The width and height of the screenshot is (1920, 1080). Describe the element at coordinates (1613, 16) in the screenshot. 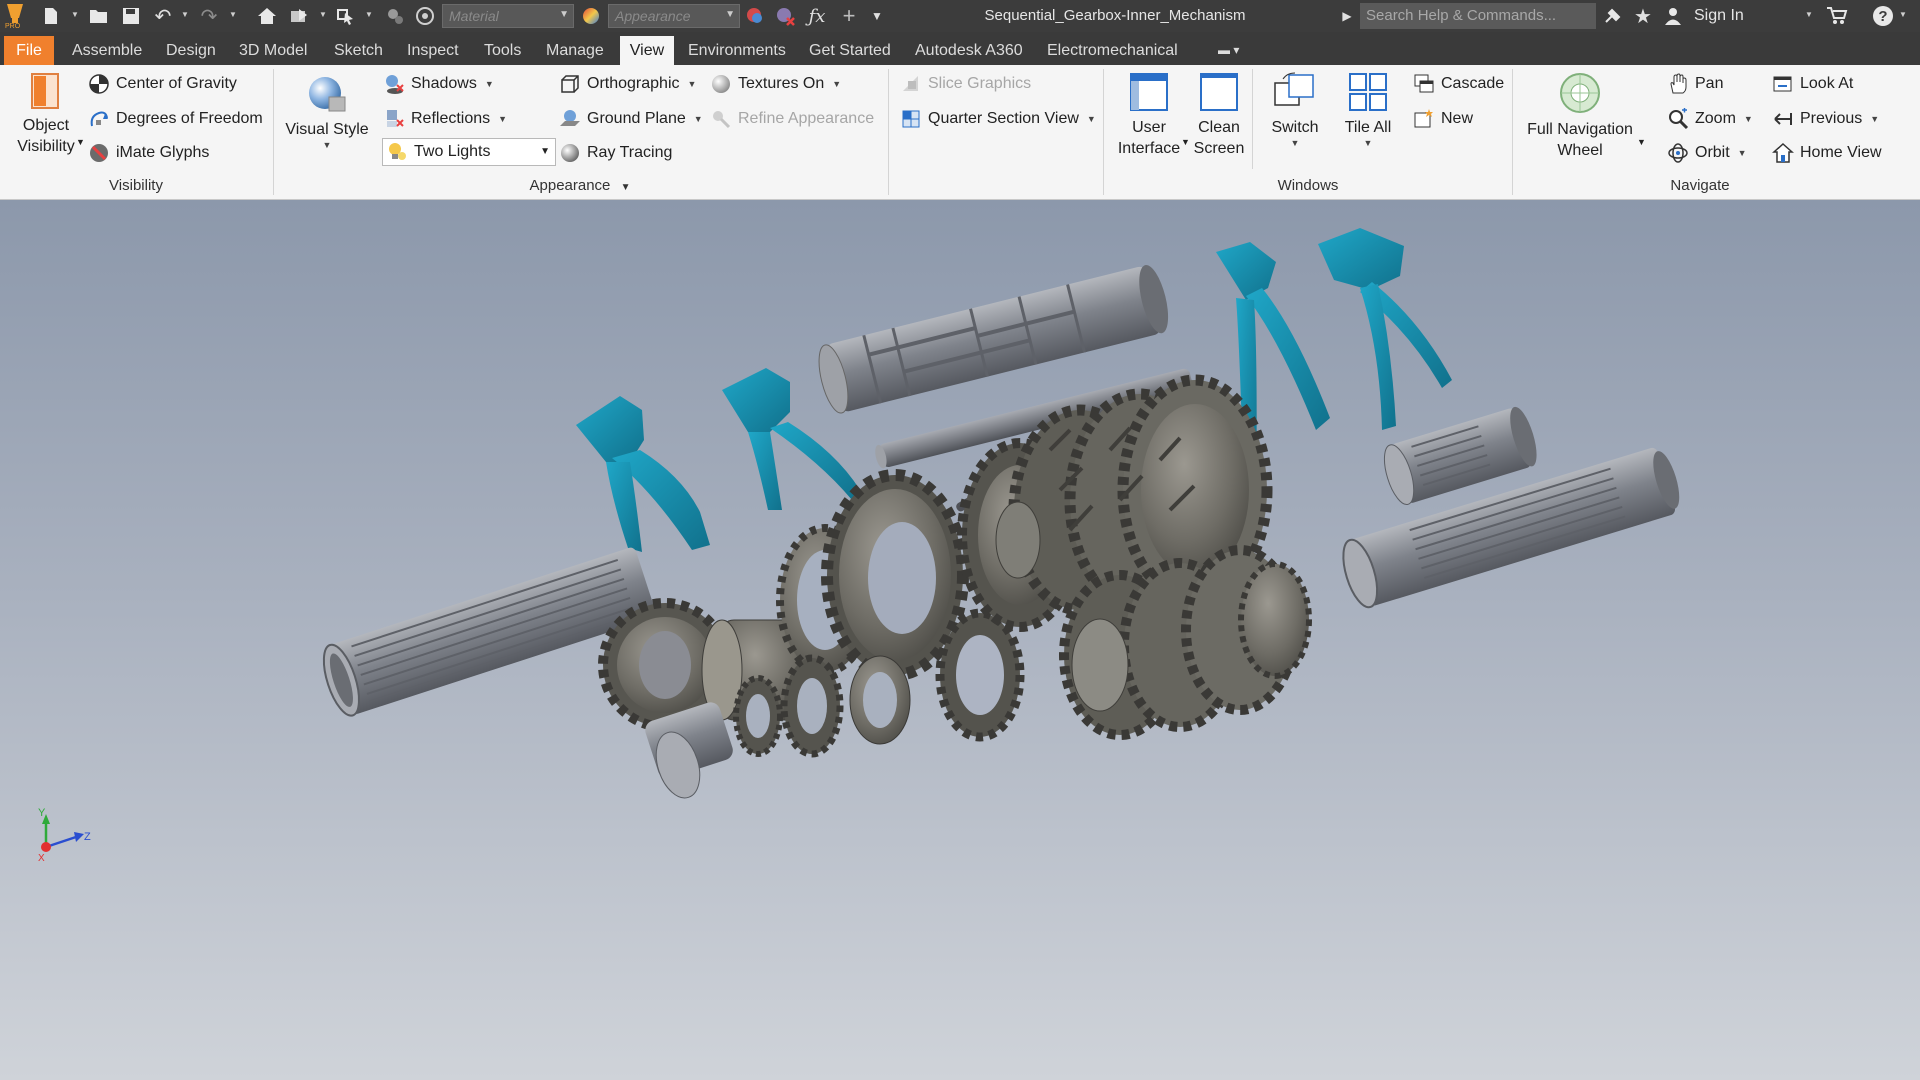

I see `communication-icon` at that location.